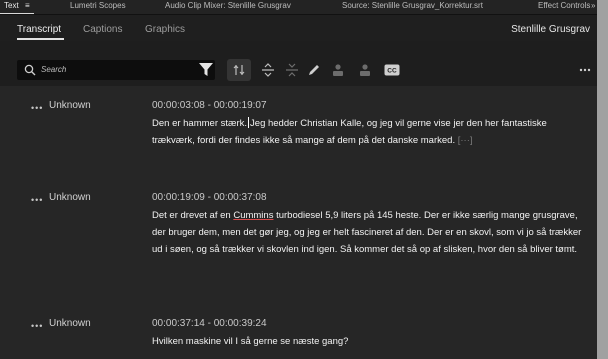 Image resolution: width=608 pixels, height=359 pixels. Describe the element at coordinates (39, 29) in the screenshot. I see `tab-transcript: Transcript` at that location.